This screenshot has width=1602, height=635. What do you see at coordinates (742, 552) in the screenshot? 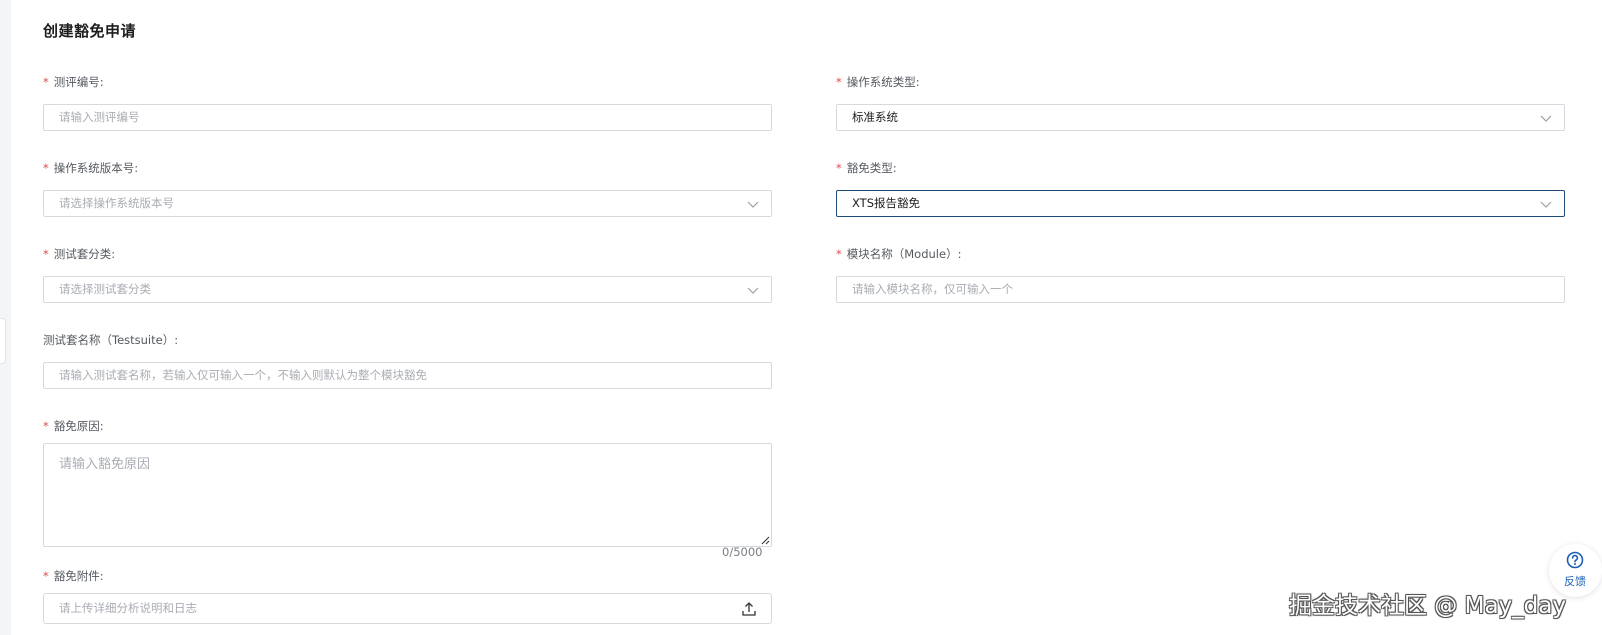
I see `char-counter: 0/5000` at bounding box center [742, 552].